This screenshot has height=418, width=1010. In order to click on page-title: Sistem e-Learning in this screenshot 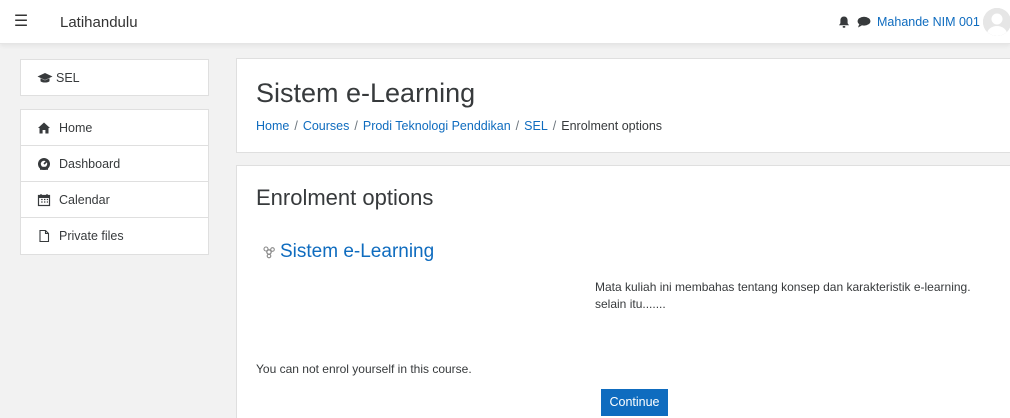, I will do `click(366, 93)`.